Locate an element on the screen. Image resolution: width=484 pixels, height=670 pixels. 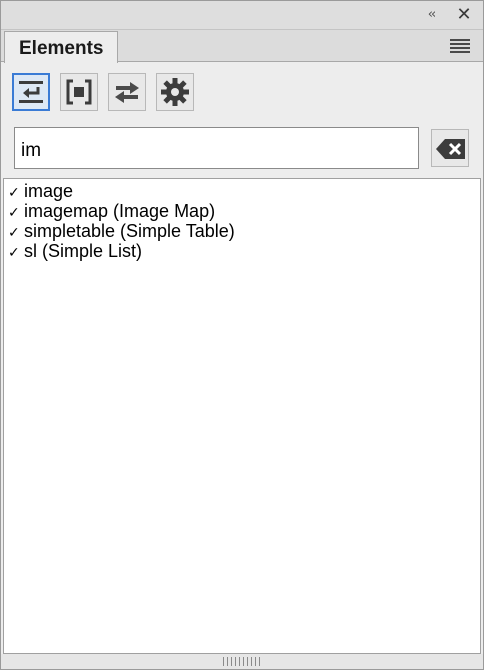
swap-element-button is located at coordinates (127, 92).